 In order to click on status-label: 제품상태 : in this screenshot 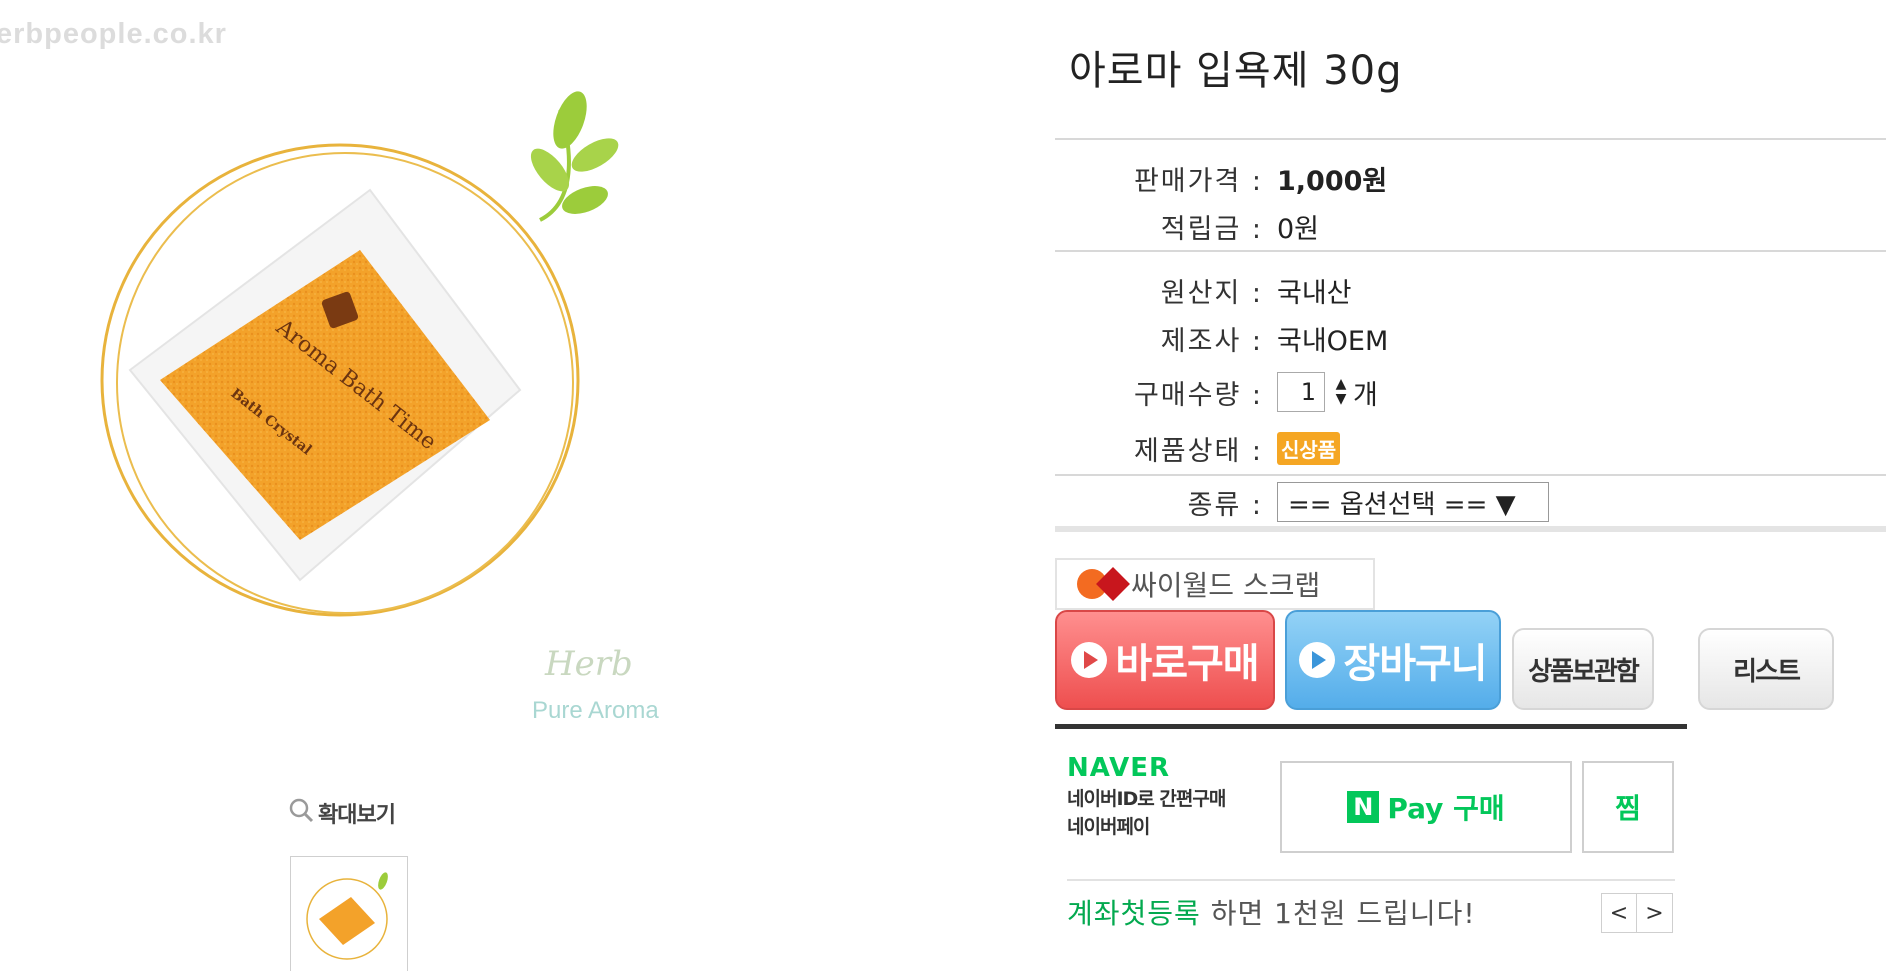, I will do `click(1198, 451)`.